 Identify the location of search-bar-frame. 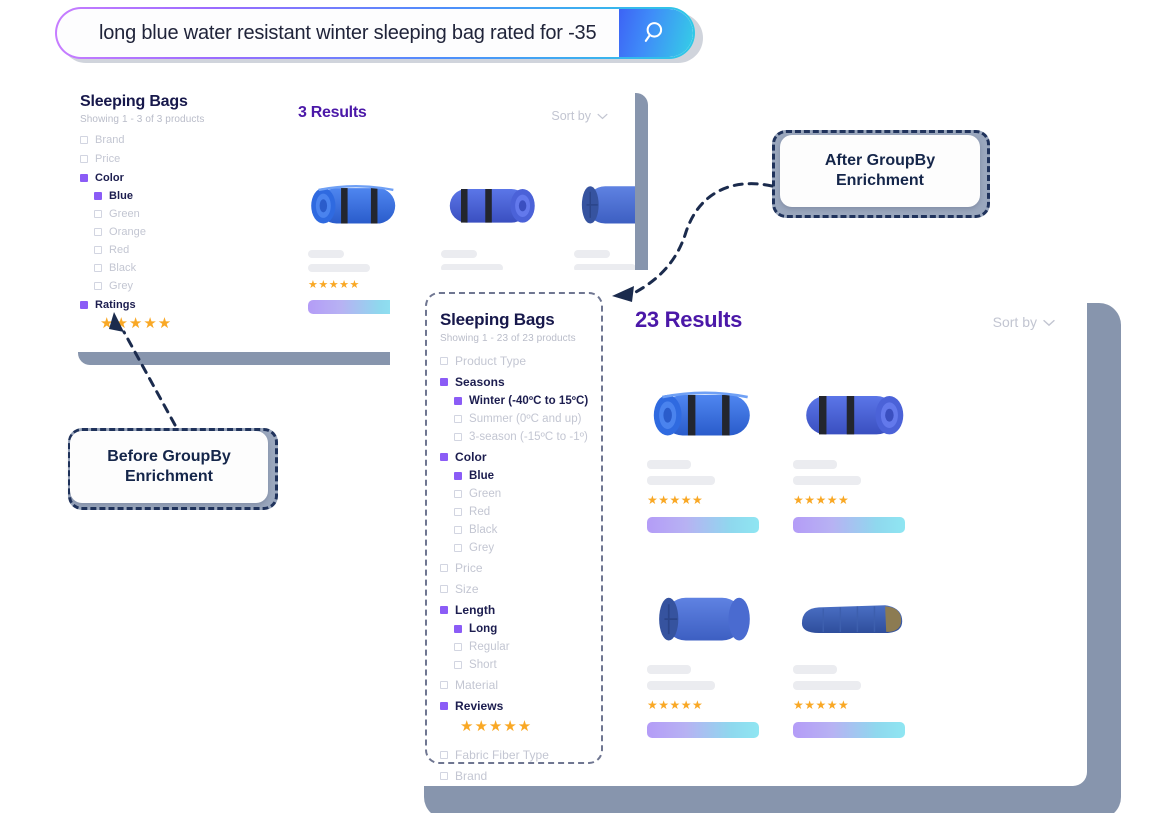
(375, 33).